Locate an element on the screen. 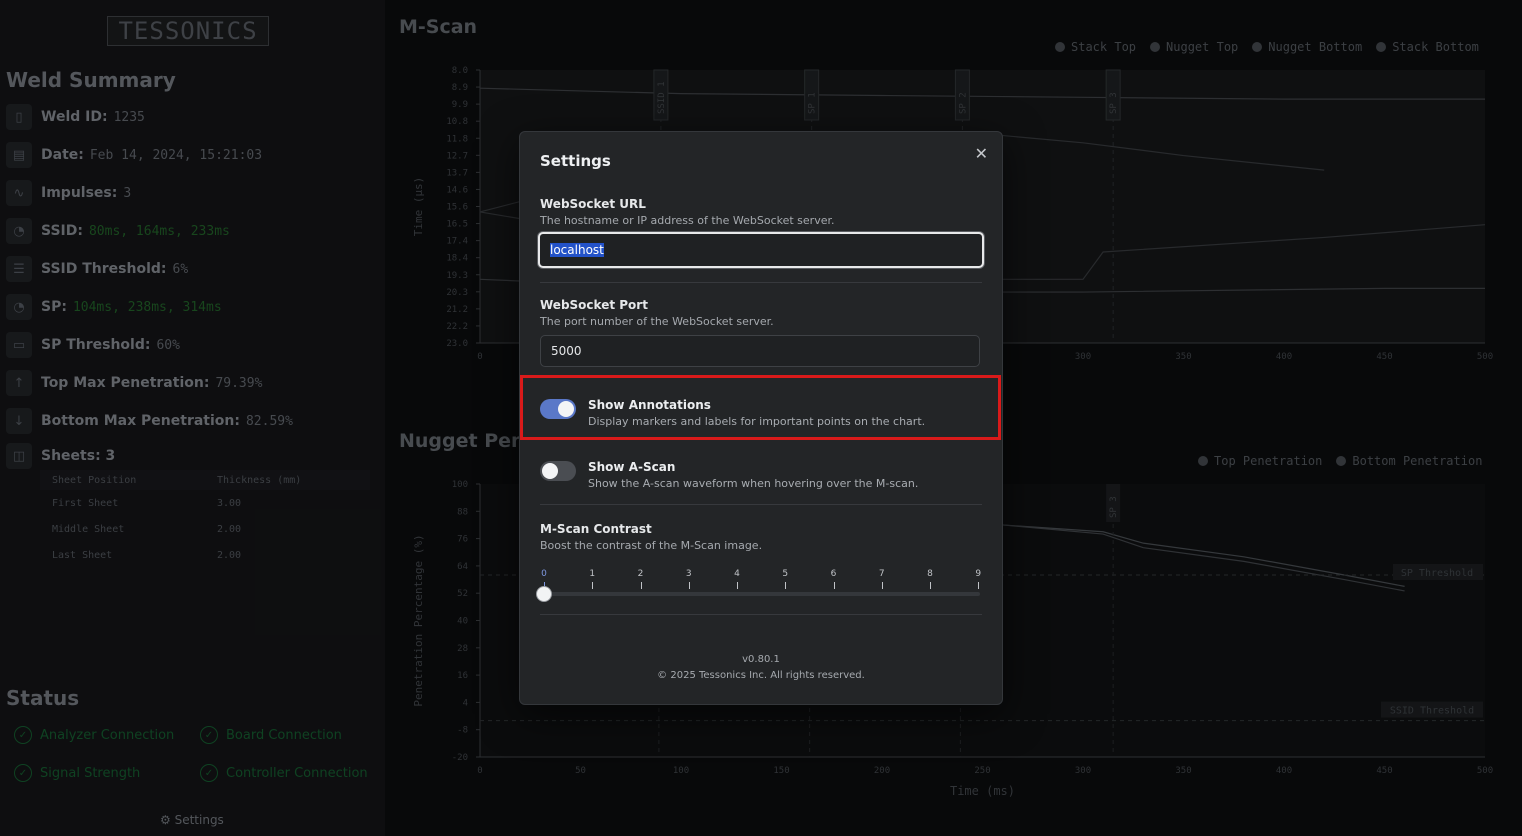 This screenshot has height=836, width=1522. slider-tick-label: 5 is located at coordinates (785, 574).